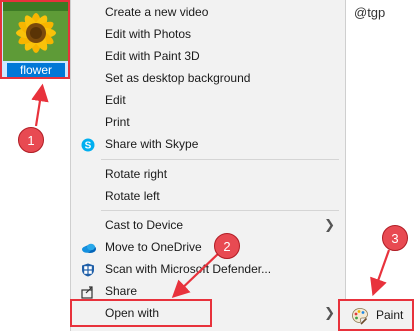 The width and height of the screenshot is (414, 331). Describe the element at coordinates (40, 105) in the screenshot. I see `arrow-to-file` at that location.